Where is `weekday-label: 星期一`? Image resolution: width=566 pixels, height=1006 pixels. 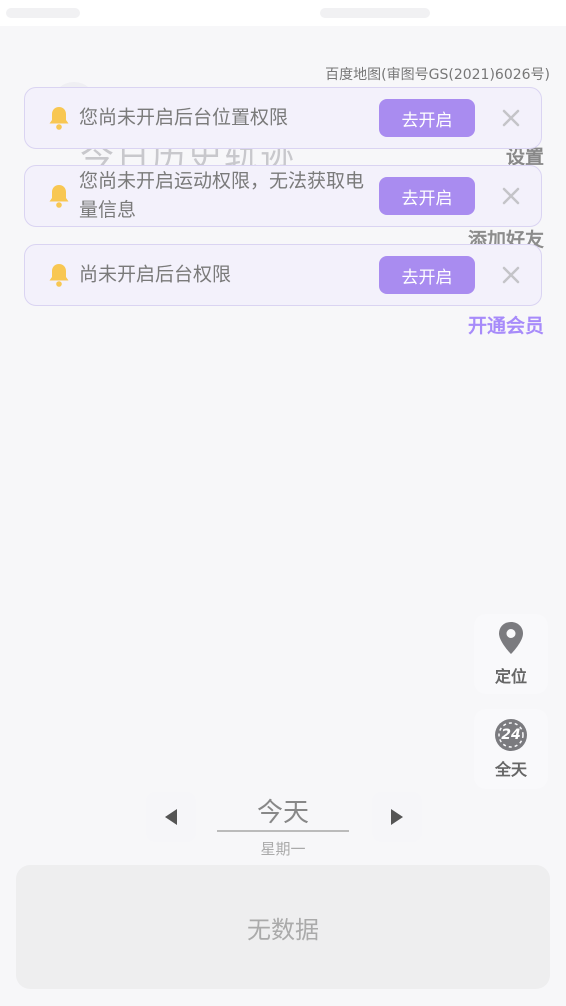
weekday-label: 星期一 is located at coordinates (283, 849).